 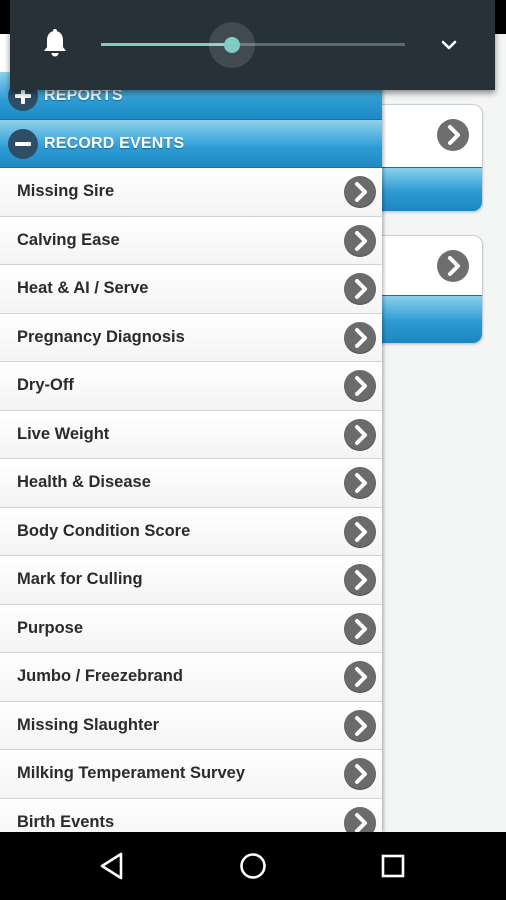 I want to click on list-item: Live Weight, so click(x=191, y=434).